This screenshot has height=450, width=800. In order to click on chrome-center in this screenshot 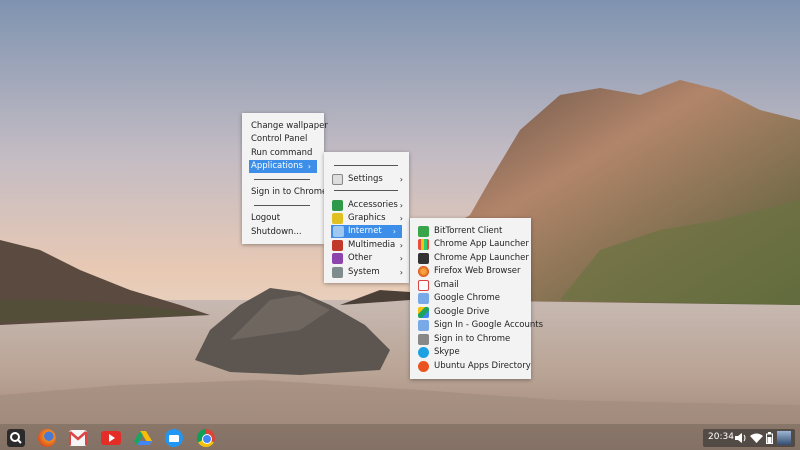, I will do `click(207, 439)`.